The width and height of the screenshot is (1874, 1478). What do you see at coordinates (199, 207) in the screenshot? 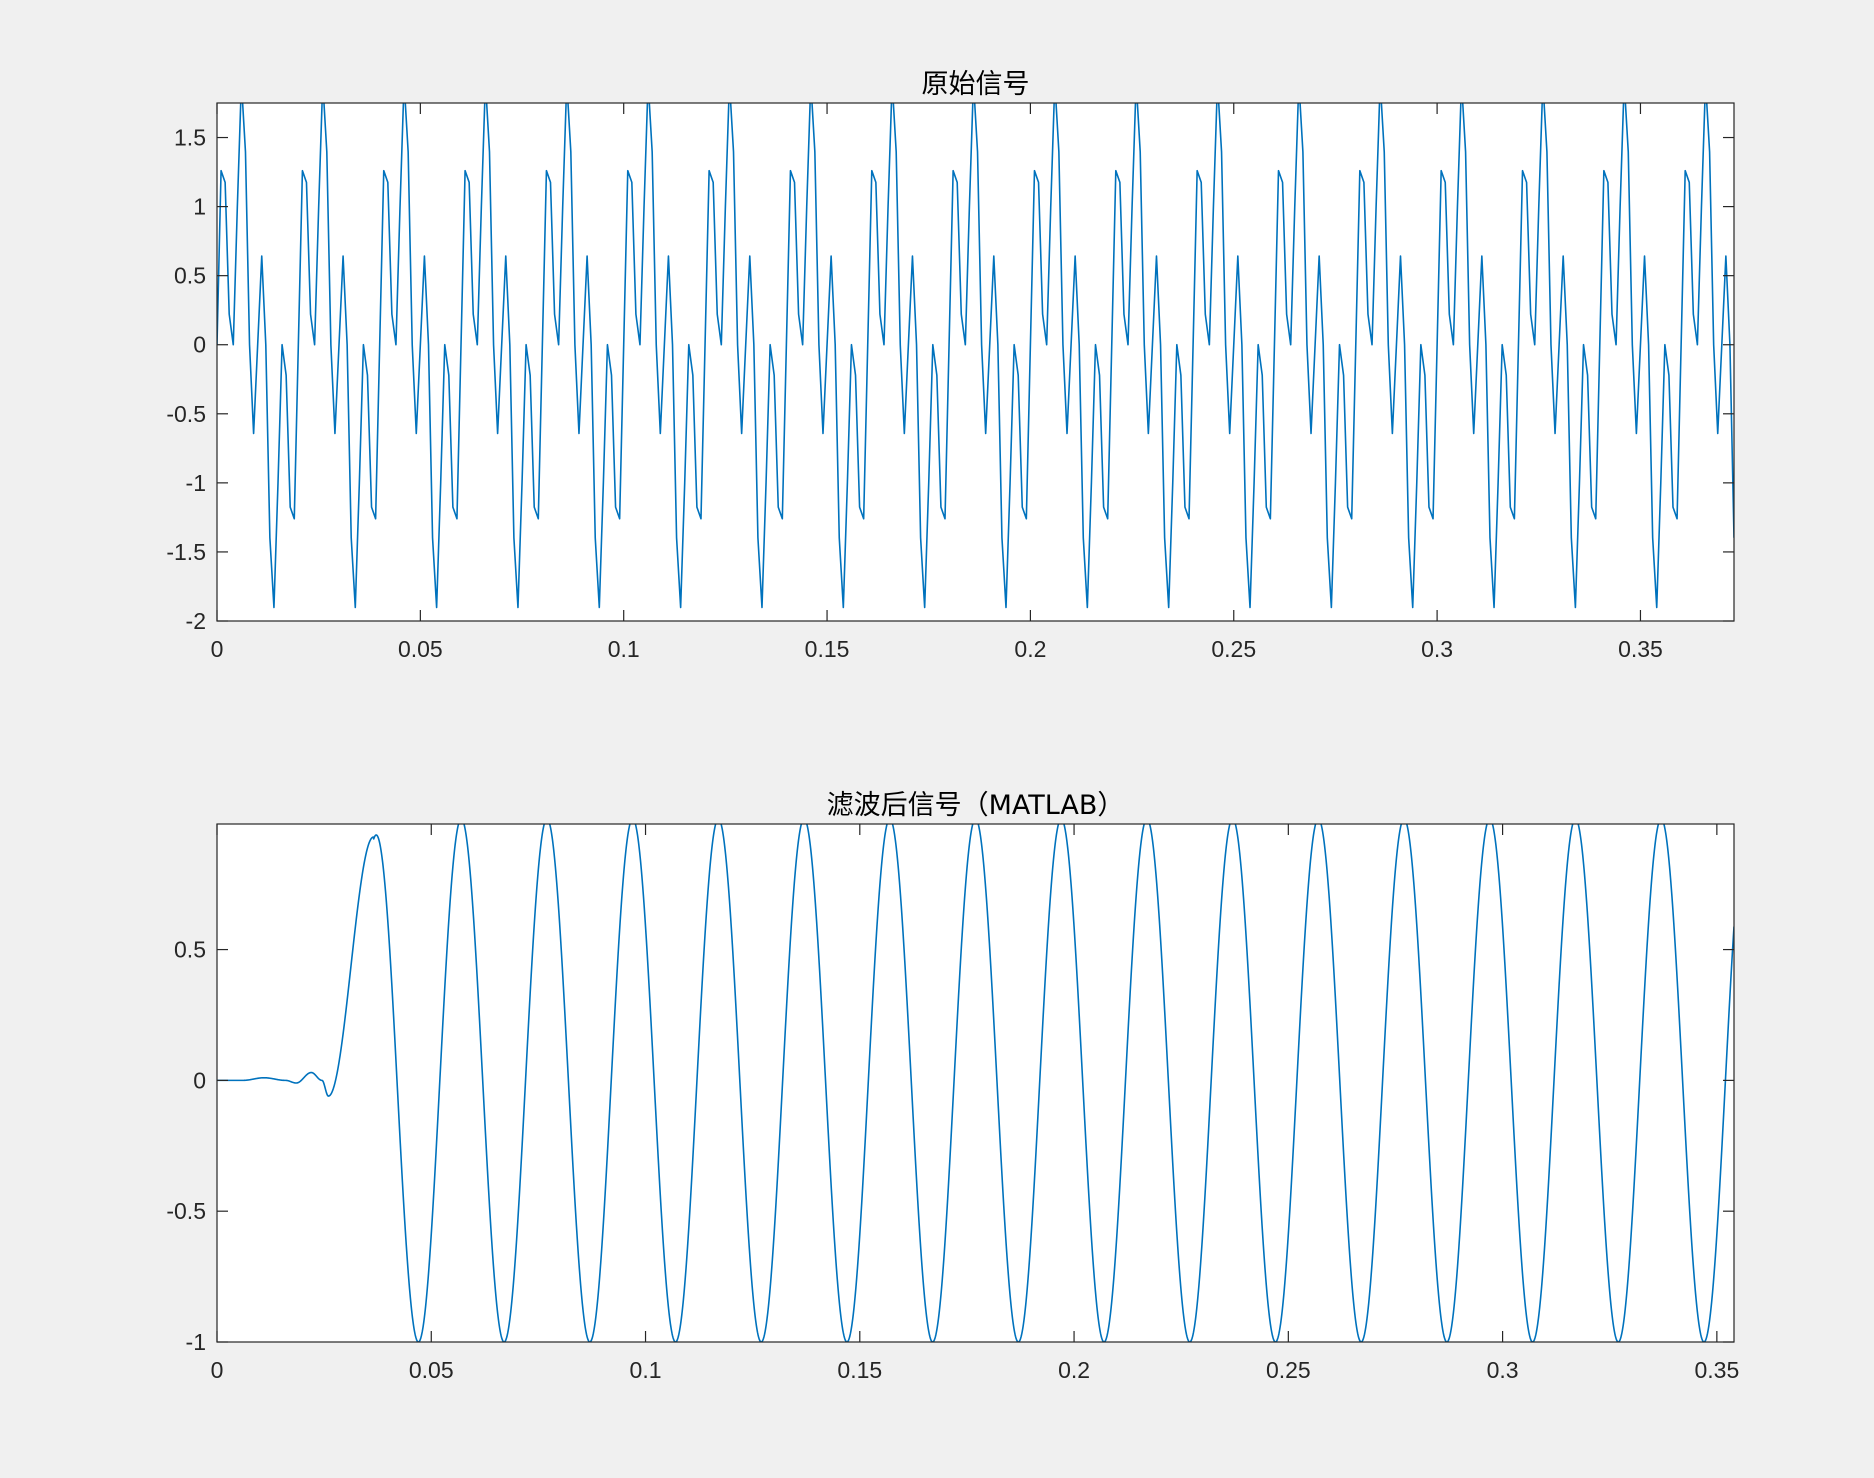
I see `y-tick-label: 1` at bounding box center [199, 207].